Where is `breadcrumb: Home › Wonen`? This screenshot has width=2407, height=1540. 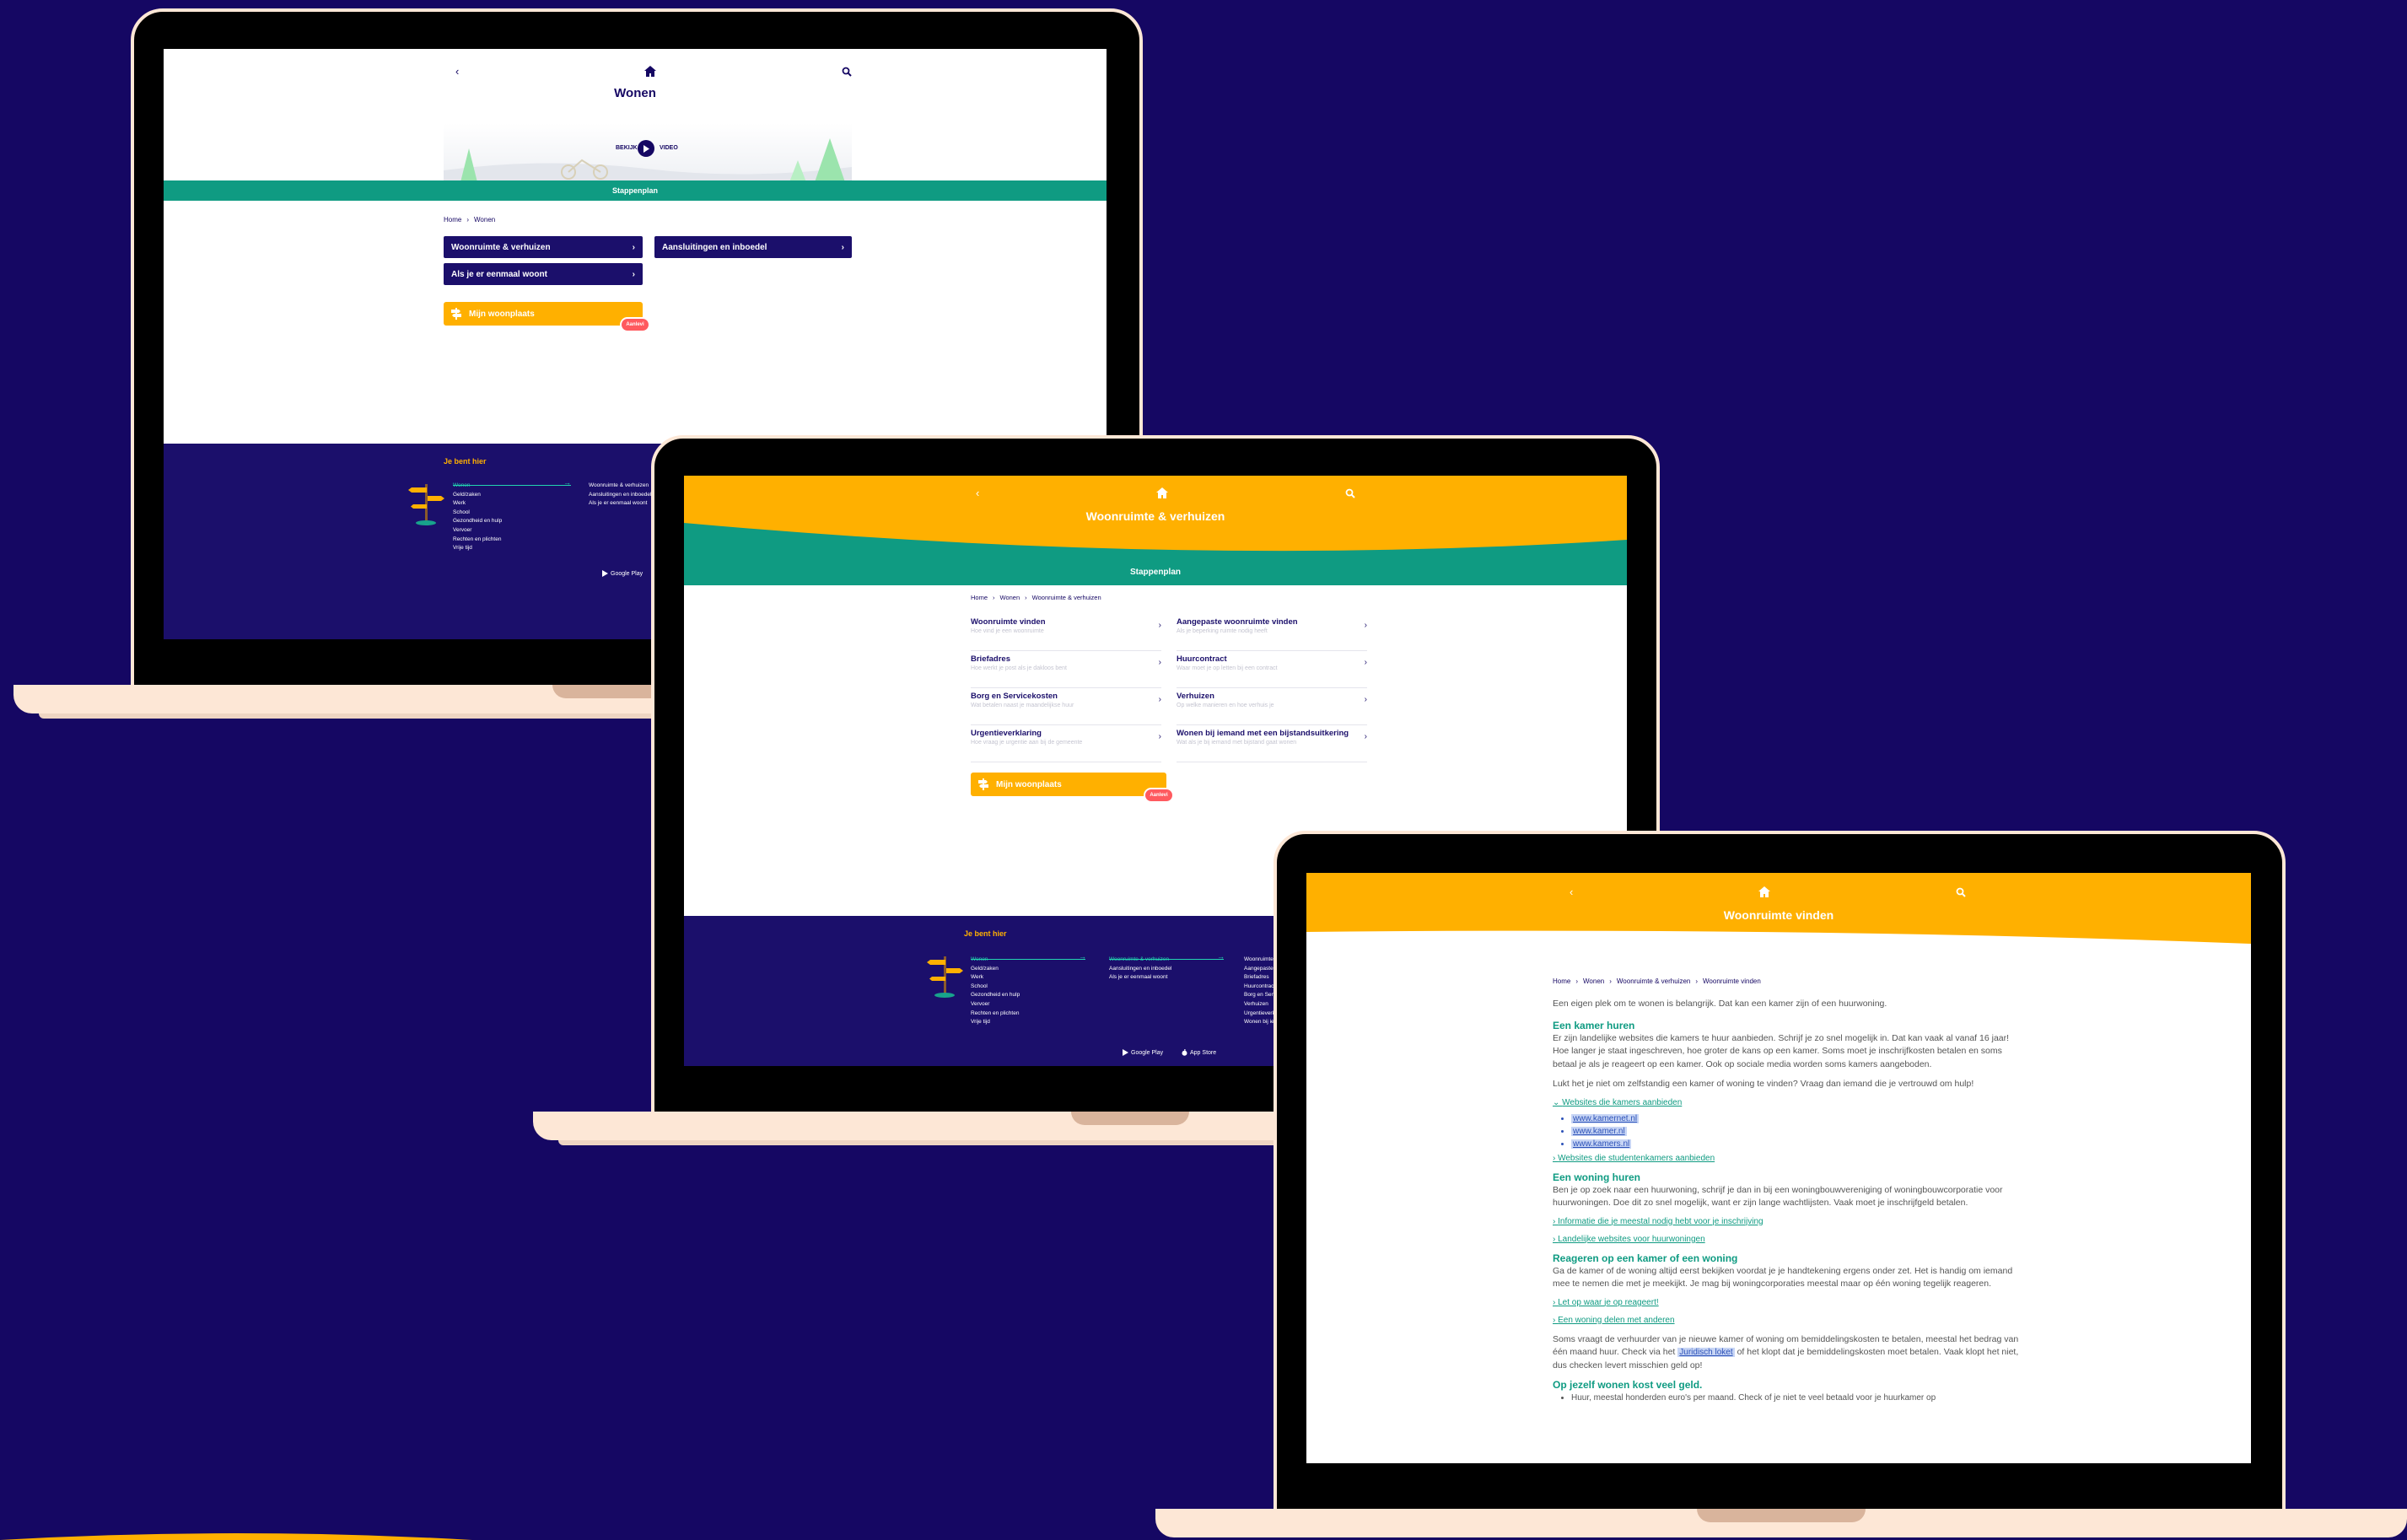
breadcrumb: Home › Wonen is located at coordinates (469, 220).